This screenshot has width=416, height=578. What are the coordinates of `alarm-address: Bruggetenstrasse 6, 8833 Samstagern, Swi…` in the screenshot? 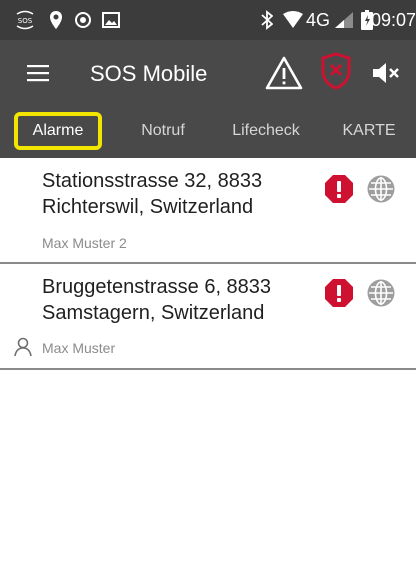 It's located at (157, 300).